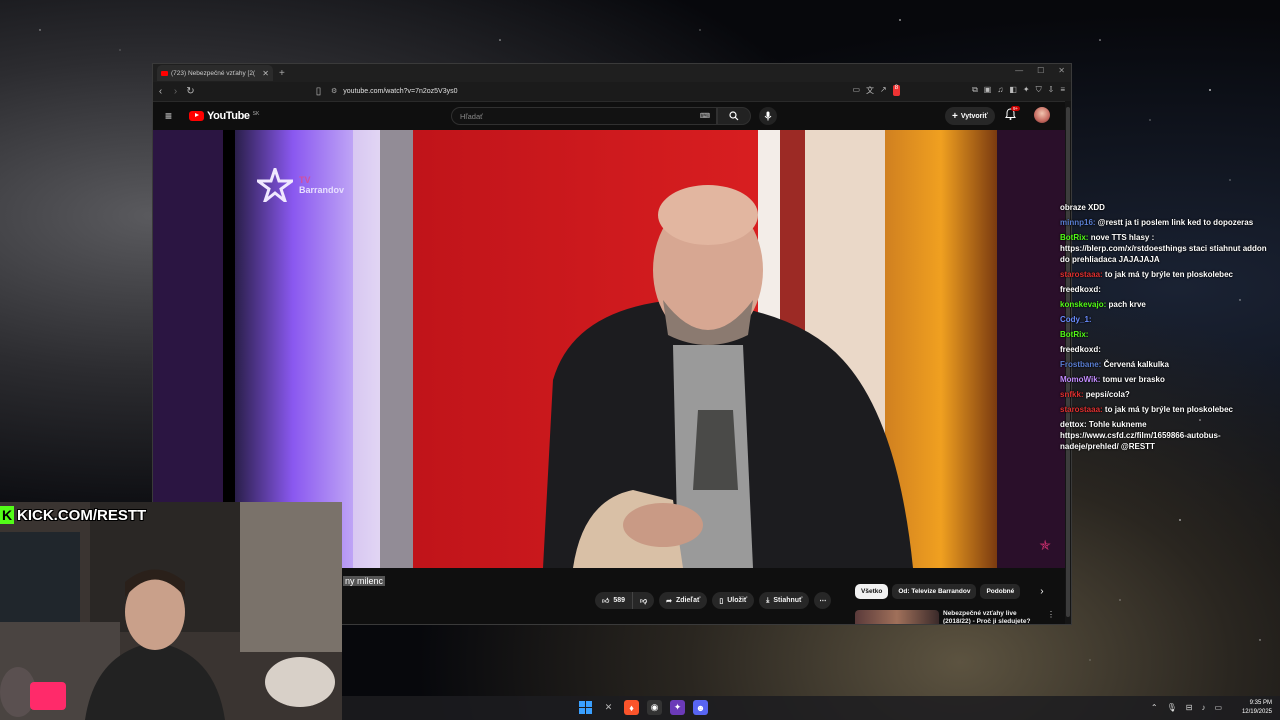  Describe the element at coordinates (1218, 707) in the screenshot. I see `battery-icon: ▭` at that location.